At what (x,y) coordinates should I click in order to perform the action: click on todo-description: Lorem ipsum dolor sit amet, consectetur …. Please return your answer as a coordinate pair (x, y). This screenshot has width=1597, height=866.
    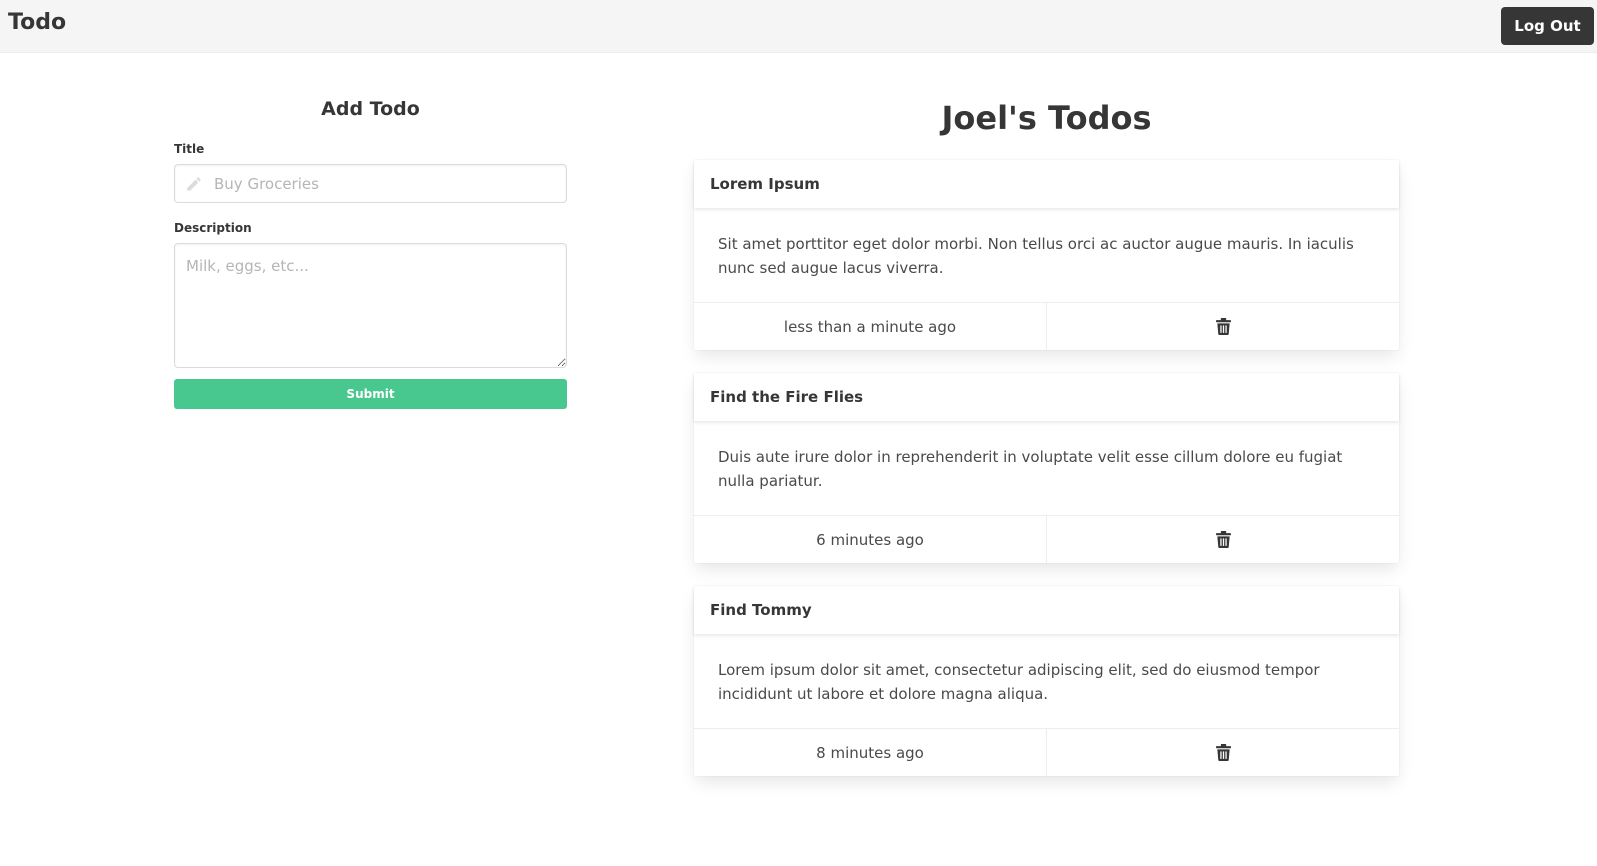
    Looking at the image, I should click on (1019, 682).